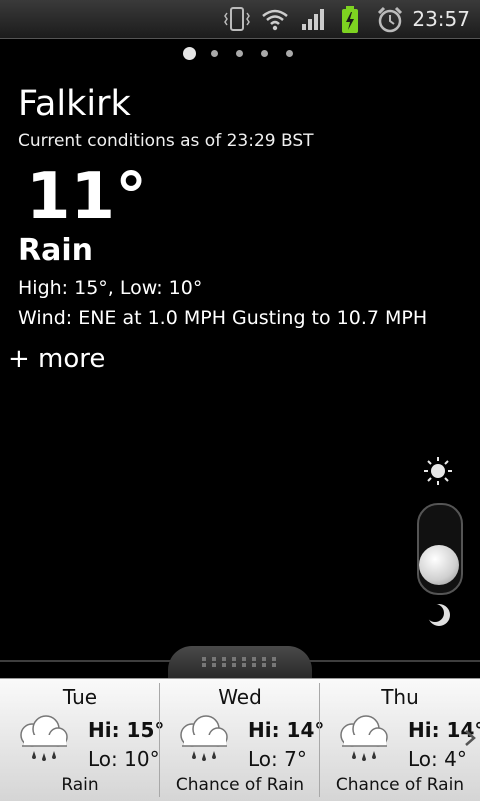 Image resolution: width=480 pixels, height=801 pixels. I want to click on chevron-right-icon, so click(470, 738).